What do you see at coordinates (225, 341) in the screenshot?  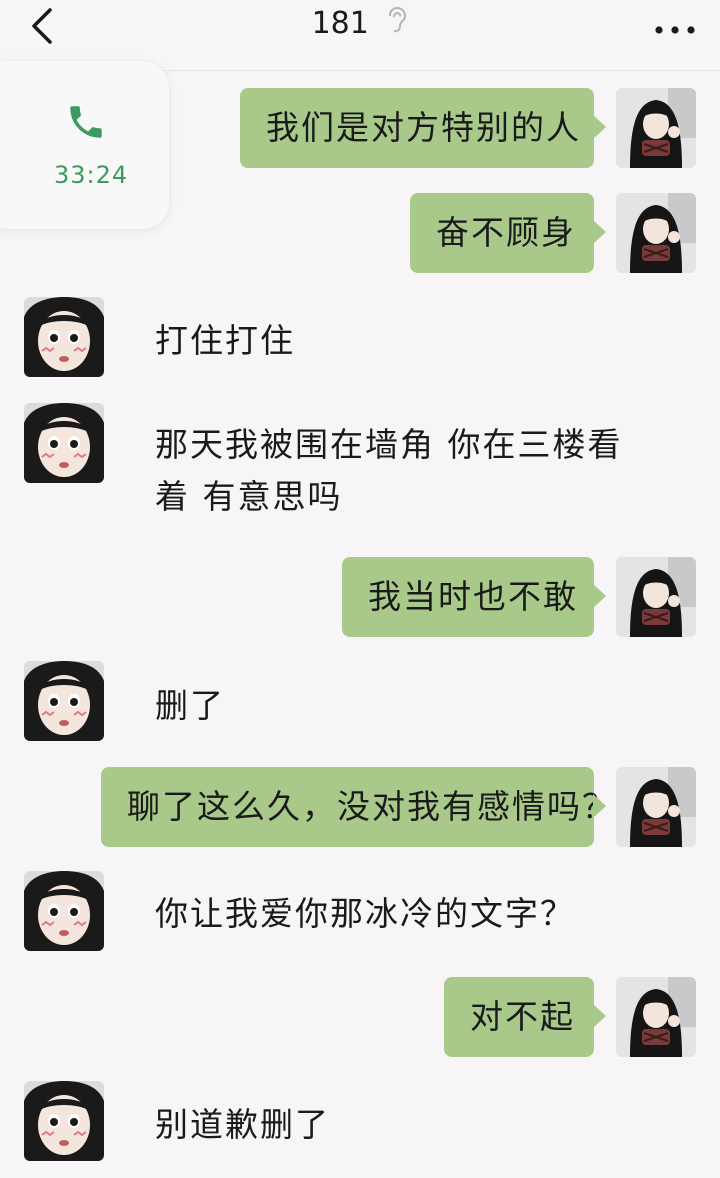 I see `message-text-received: 打住打住` at bounding box center [225, 341].